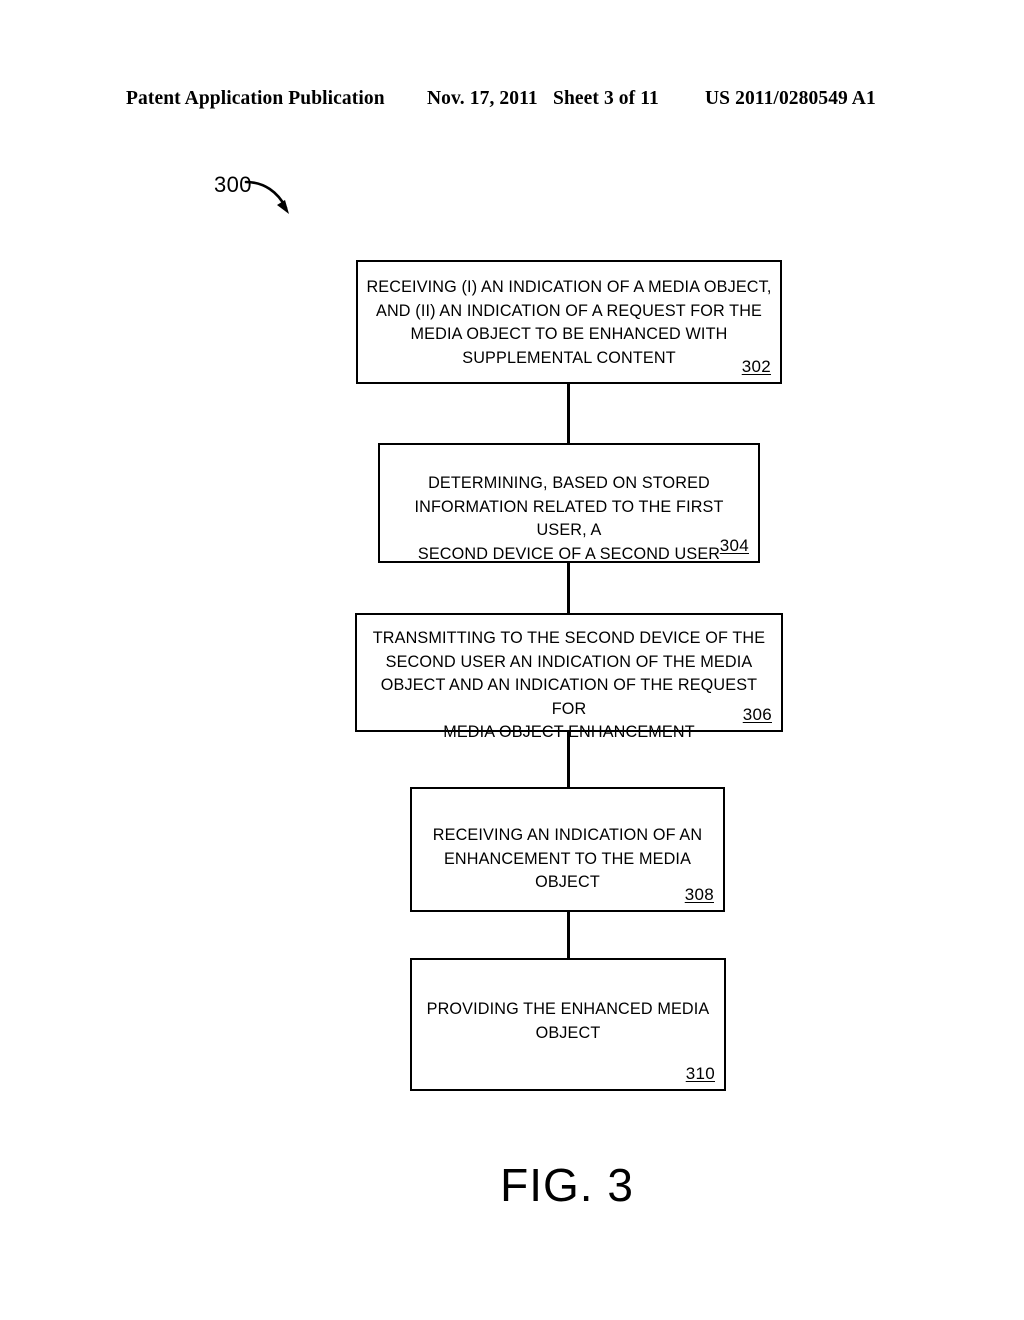  Describe the element at coordinates (482, 98) in the screenshot. I see `header-date: Nov. 17, 2011` at that location.